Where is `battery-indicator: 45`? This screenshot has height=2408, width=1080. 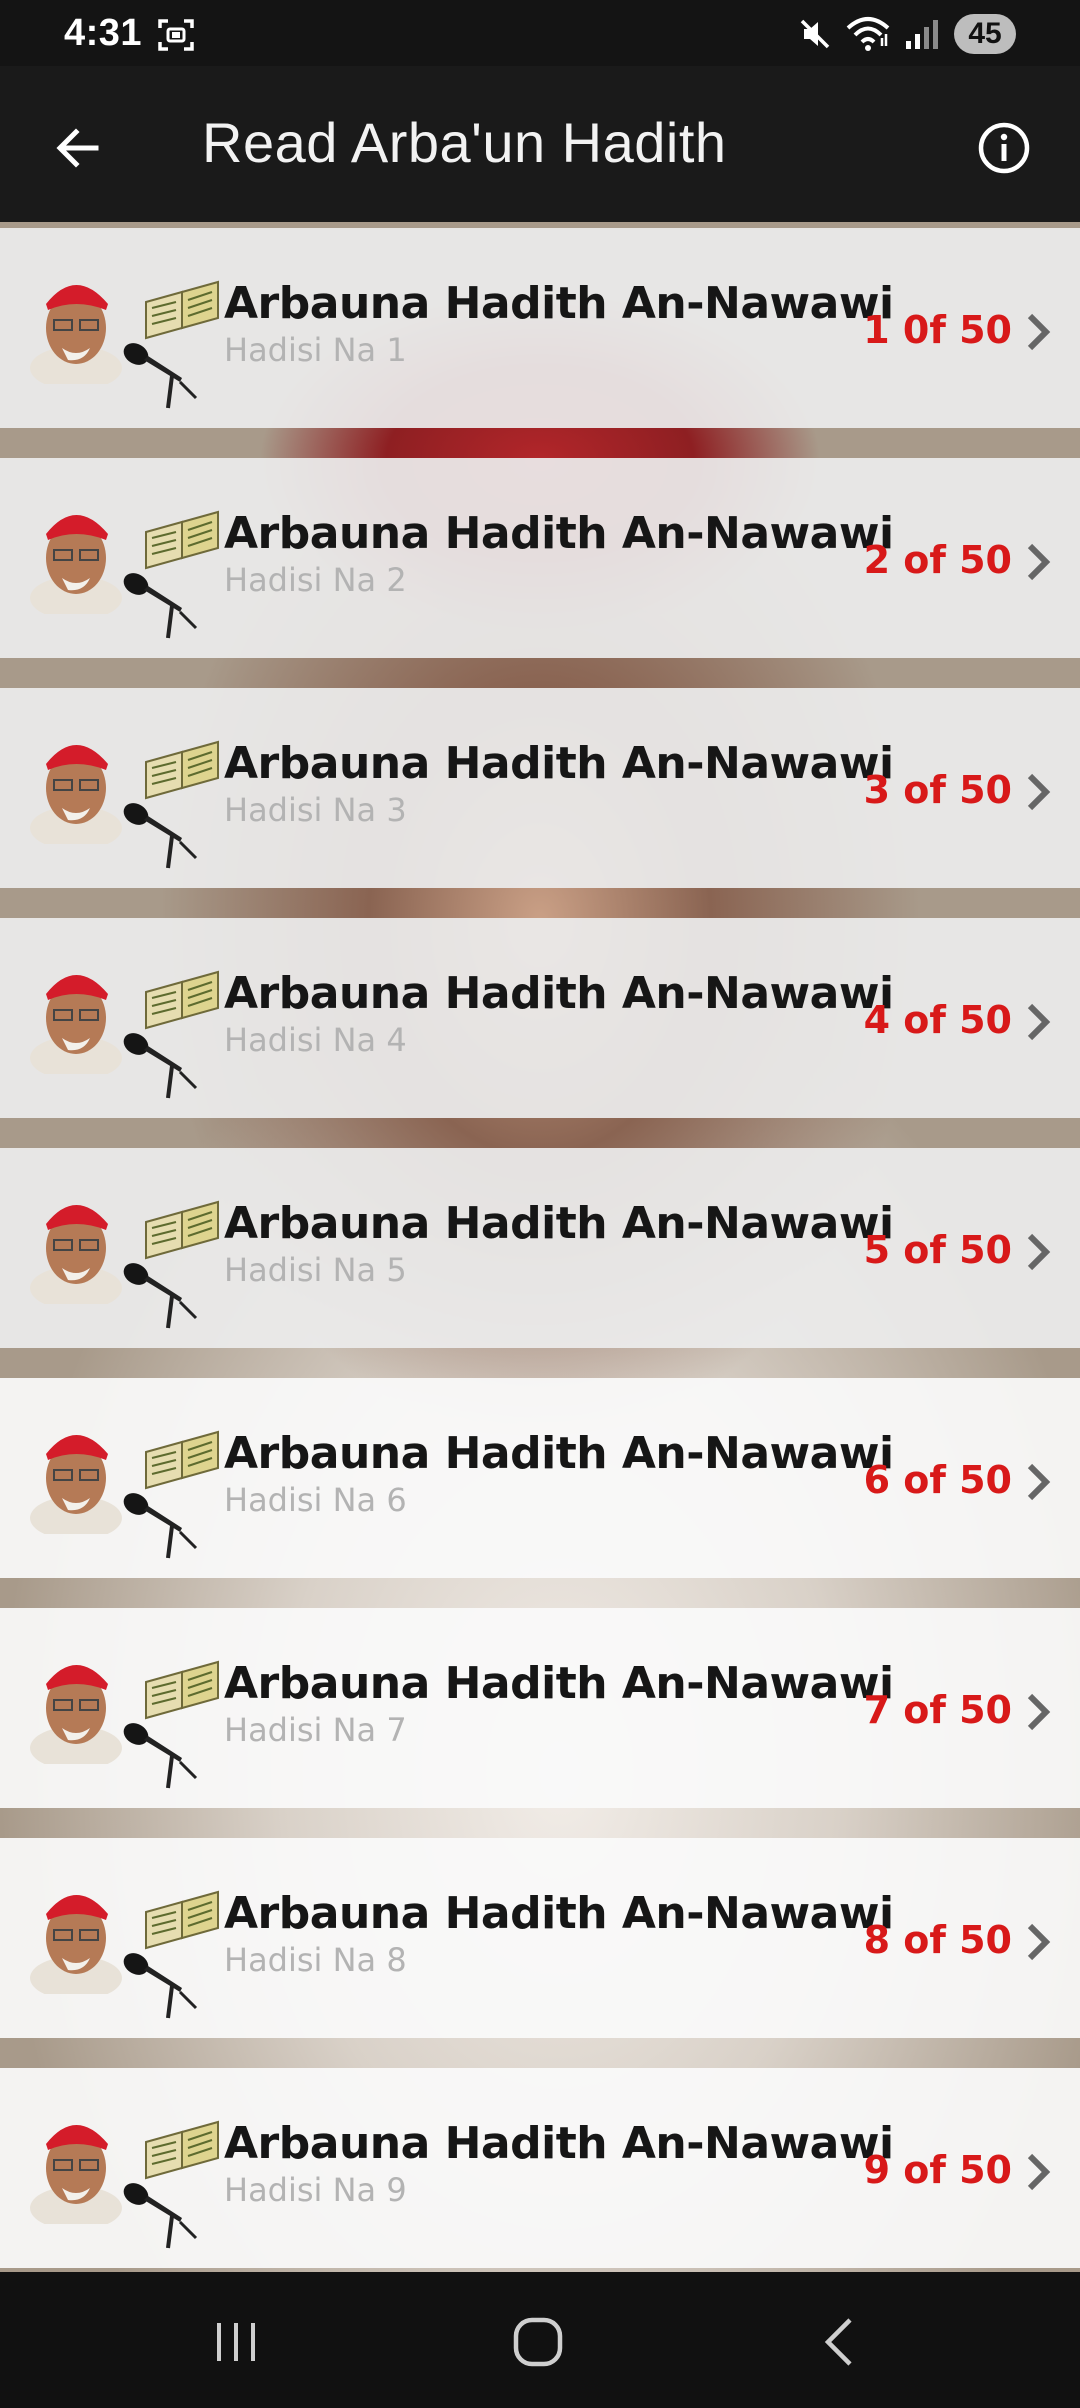
battery-indicator: 45 is located at coordinates (985, 34).